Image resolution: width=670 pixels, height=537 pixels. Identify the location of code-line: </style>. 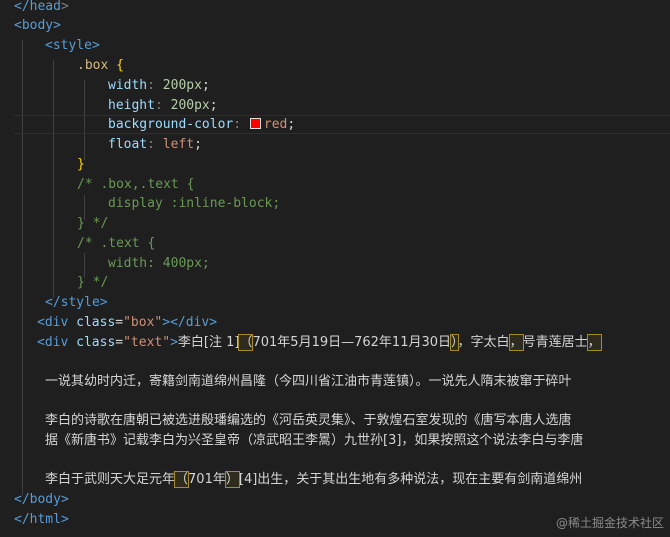
(357, 303).